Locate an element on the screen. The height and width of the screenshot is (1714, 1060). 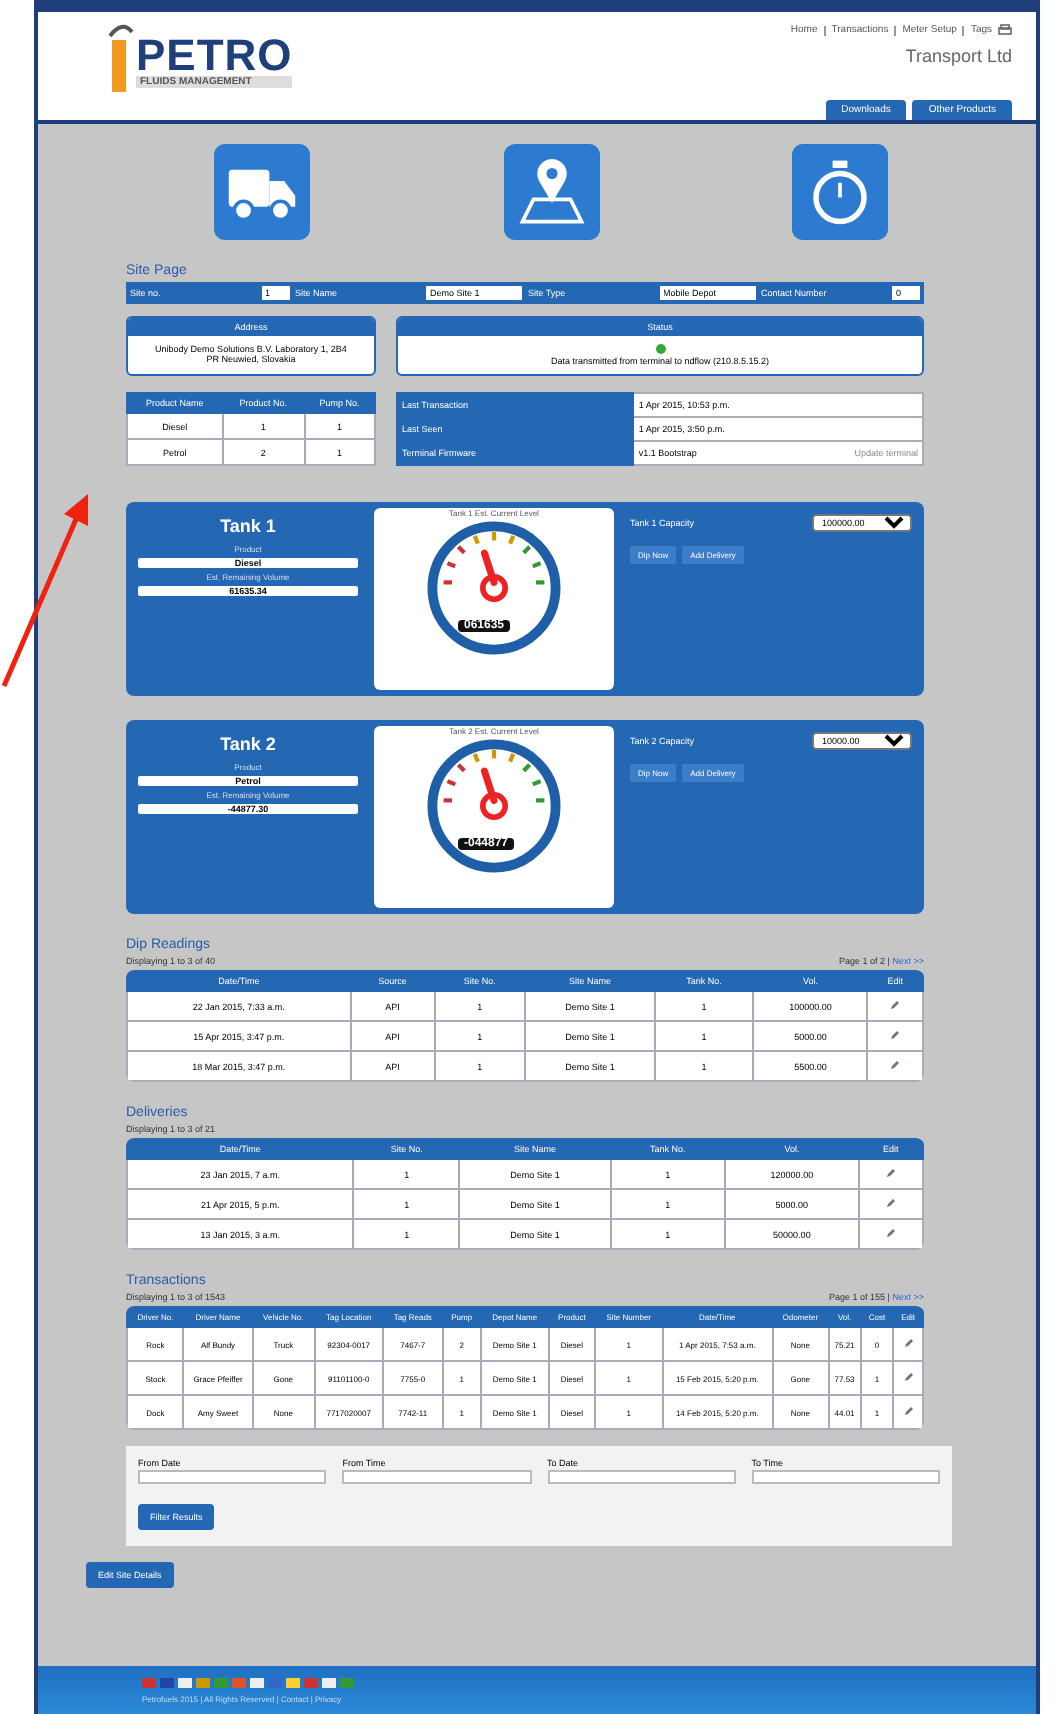
logo-wordmark: PETRO is located at coordinates (214, 56).